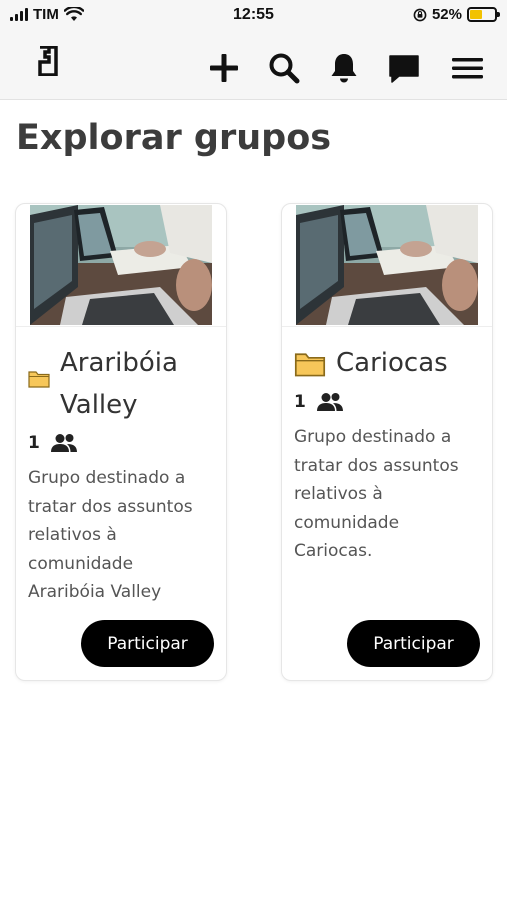 This screenshot has width=507, height=900. Describe the element at coordinates (483, 14) in the screenshot. I see `battery-icon` at that location.